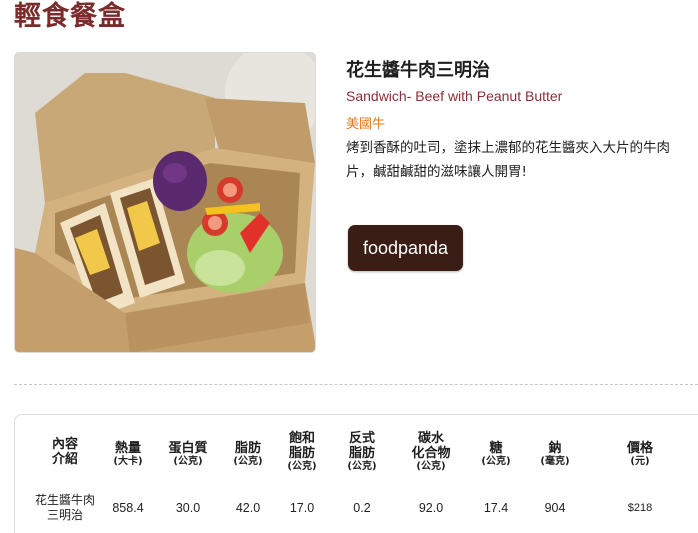 Image resolution: width=698 pixels, height=533 pixels. What do you see at coordinates (188, 508) in the screenshot?
I see `cell-protein: 30.0` at bounding box center [188, 508].